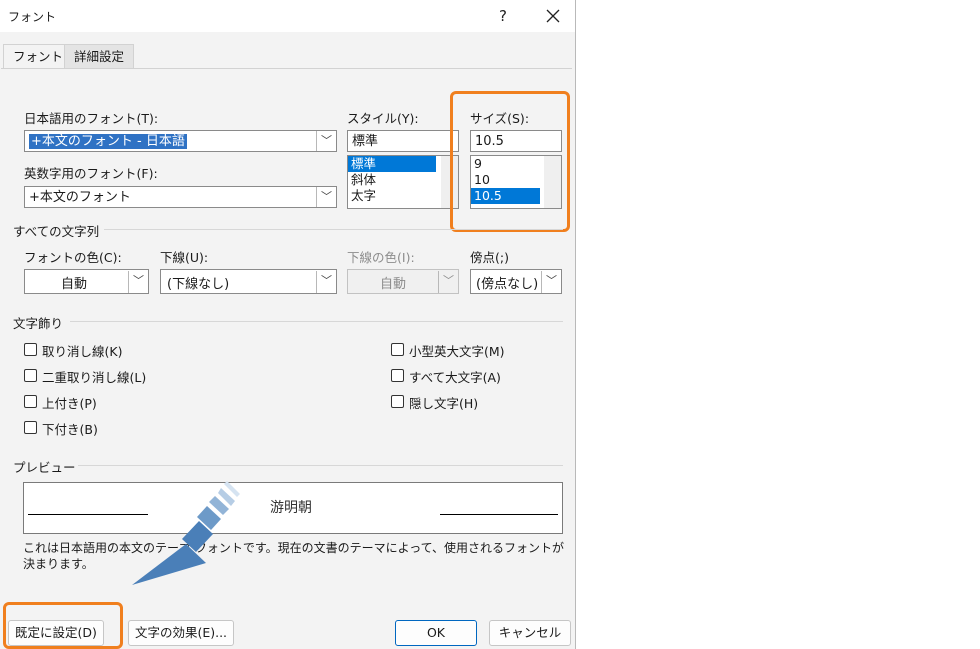 The height and width of the screenshot is (649, 980). I want to click on title-bar: フォント ?, so click(287, 16).